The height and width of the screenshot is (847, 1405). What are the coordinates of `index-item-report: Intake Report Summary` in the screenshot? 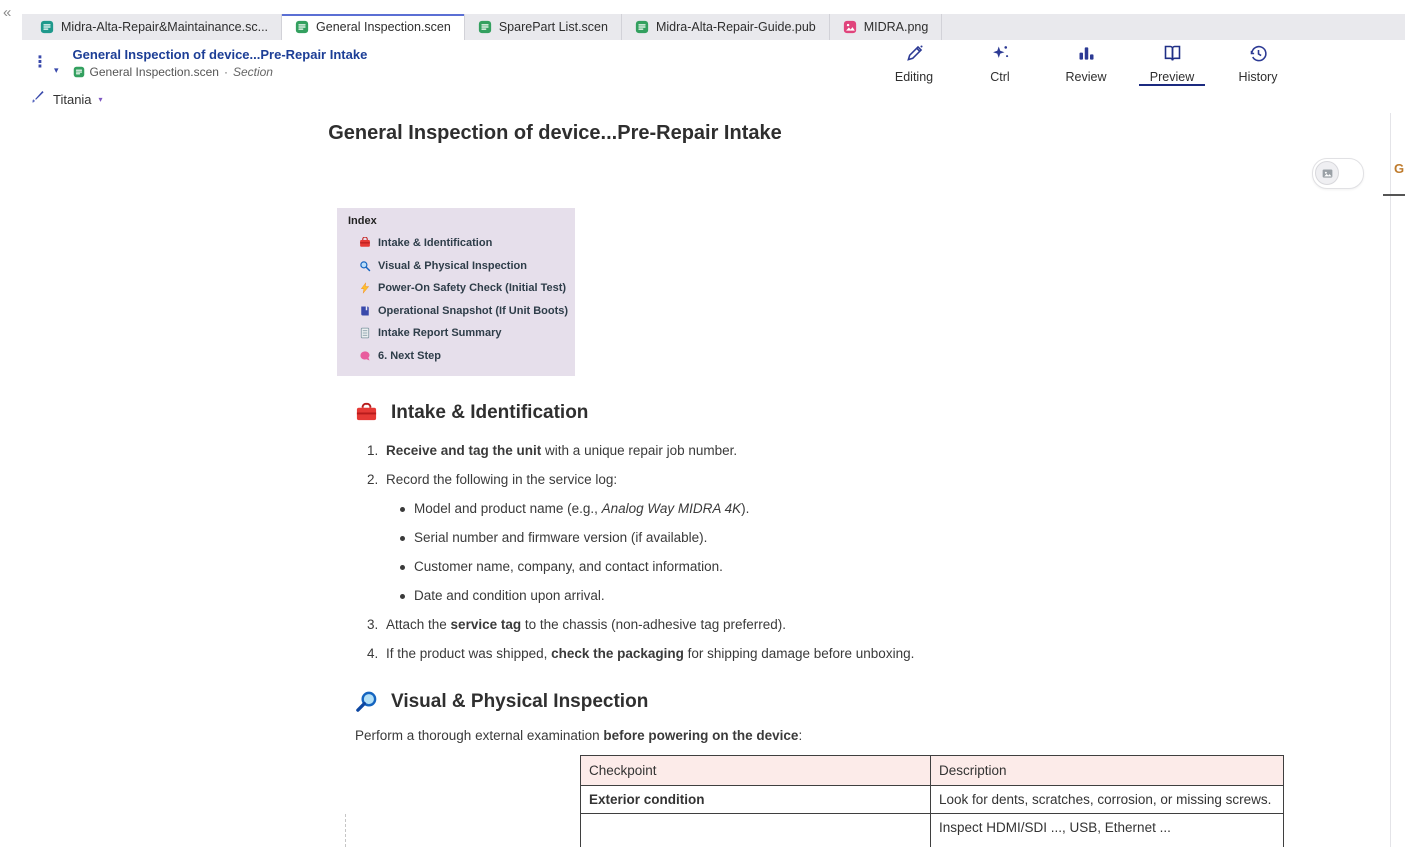 It's located at (461, 333).